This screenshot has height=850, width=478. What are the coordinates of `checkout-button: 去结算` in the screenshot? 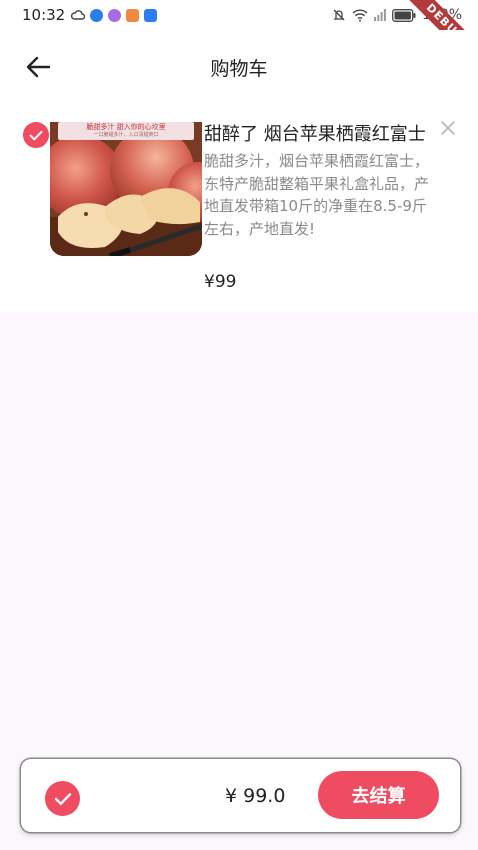 It's located at (378, 795).